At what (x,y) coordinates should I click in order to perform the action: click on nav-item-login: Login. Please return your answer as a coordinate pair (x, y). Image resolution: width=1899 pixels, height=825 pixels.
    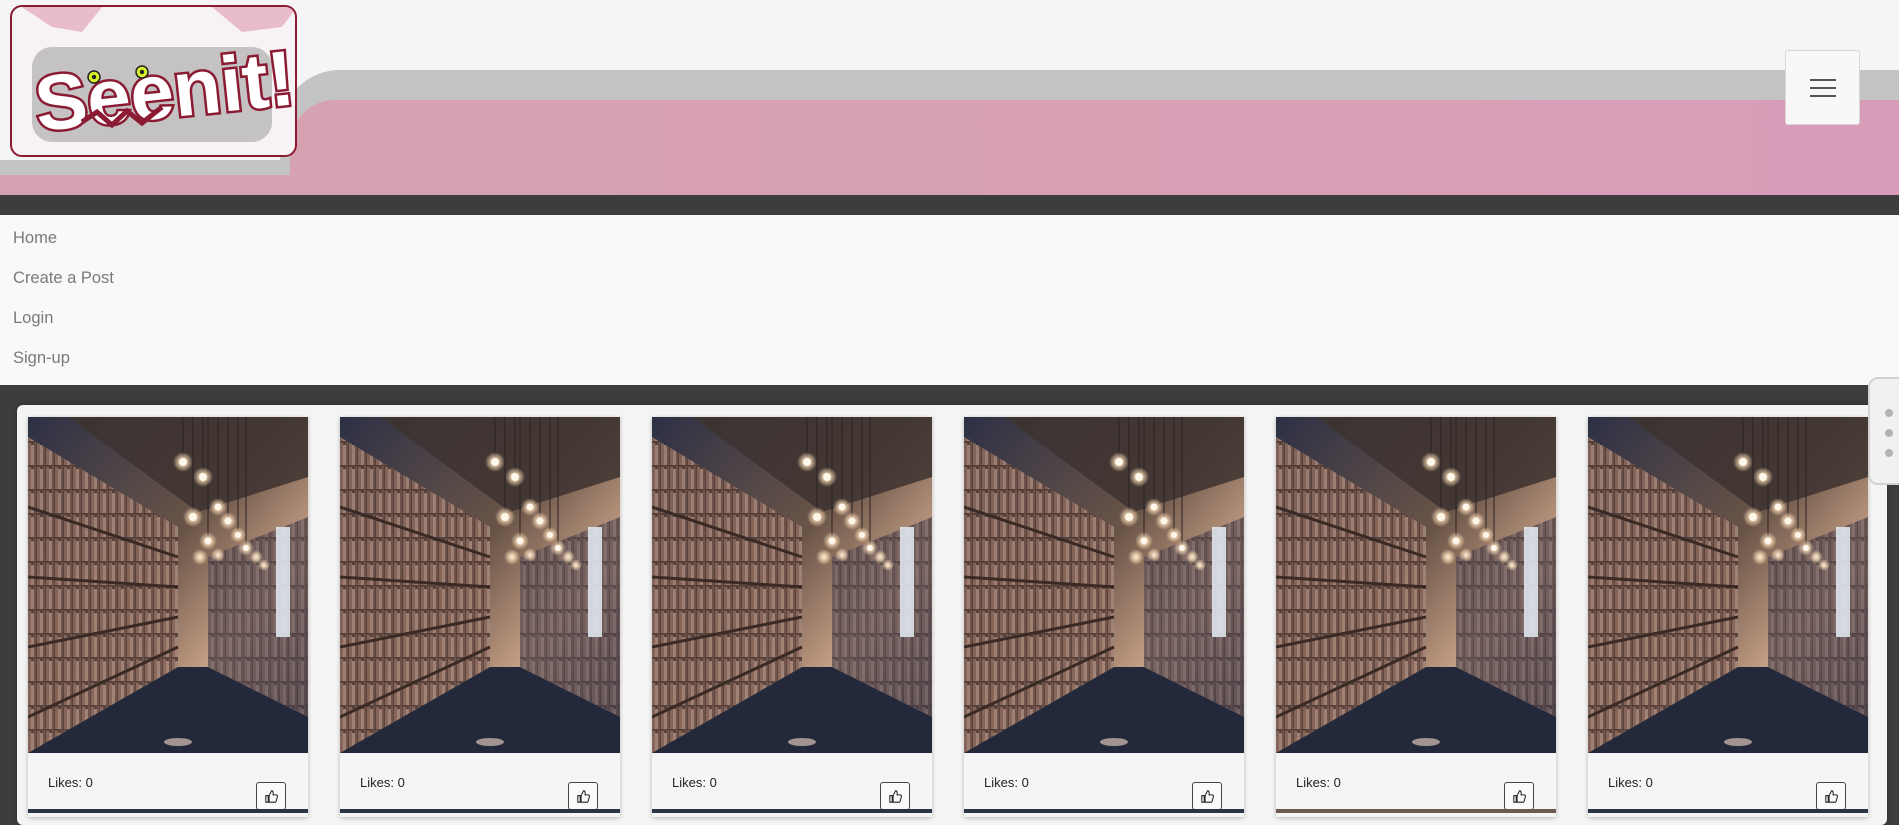
    Looking at the image, I should click on (33, 318).